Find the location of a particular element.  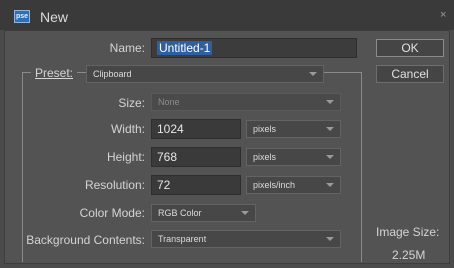

width-unit-dropdown: pixels is located at coordinates (293, 129).